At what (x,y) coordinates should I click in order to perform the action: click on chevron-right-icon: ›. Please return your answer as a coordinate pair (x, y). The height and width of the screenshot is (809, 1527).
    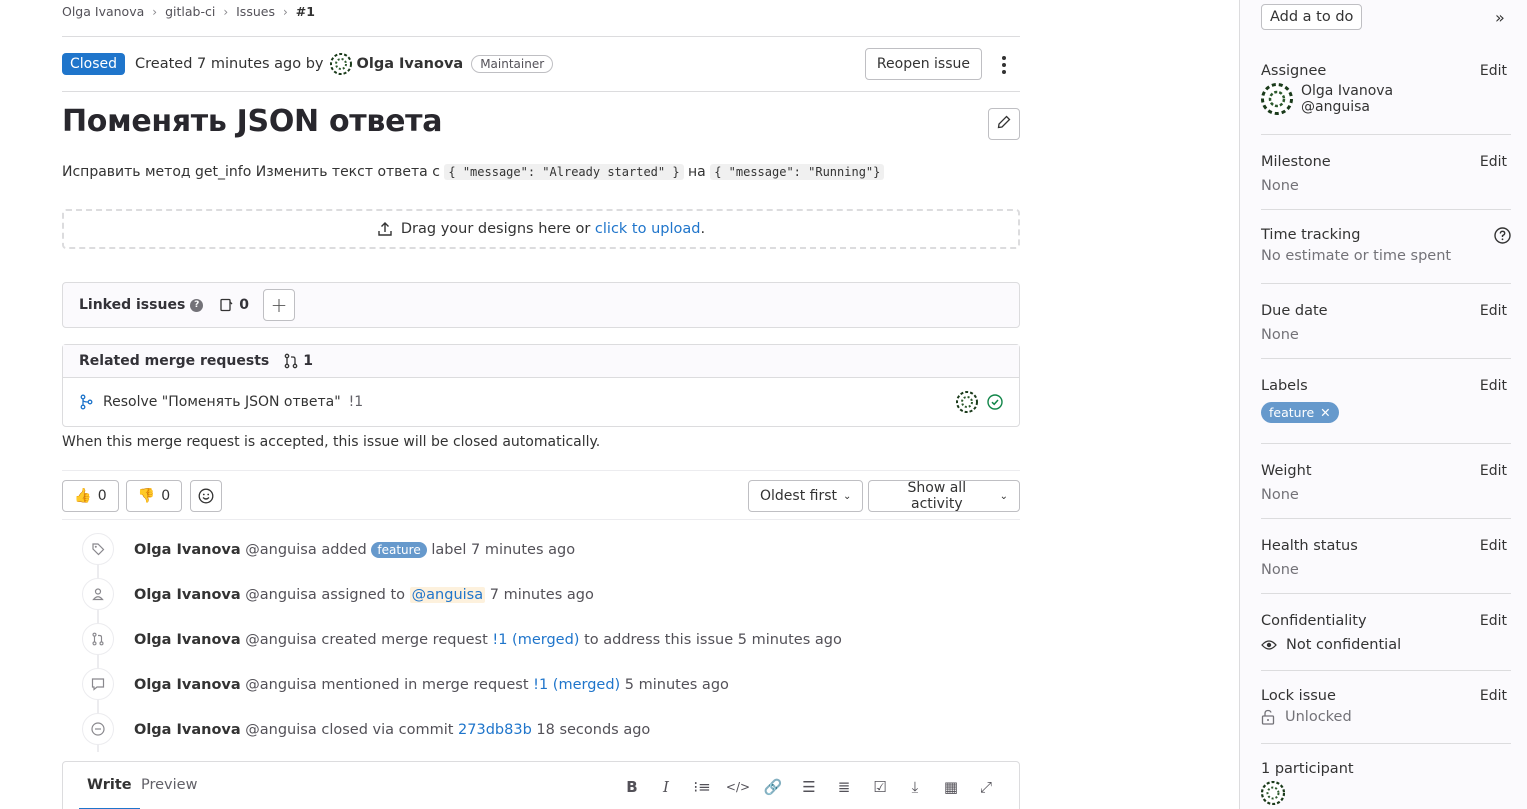
    Looking at the image, I should click on (155, 11).